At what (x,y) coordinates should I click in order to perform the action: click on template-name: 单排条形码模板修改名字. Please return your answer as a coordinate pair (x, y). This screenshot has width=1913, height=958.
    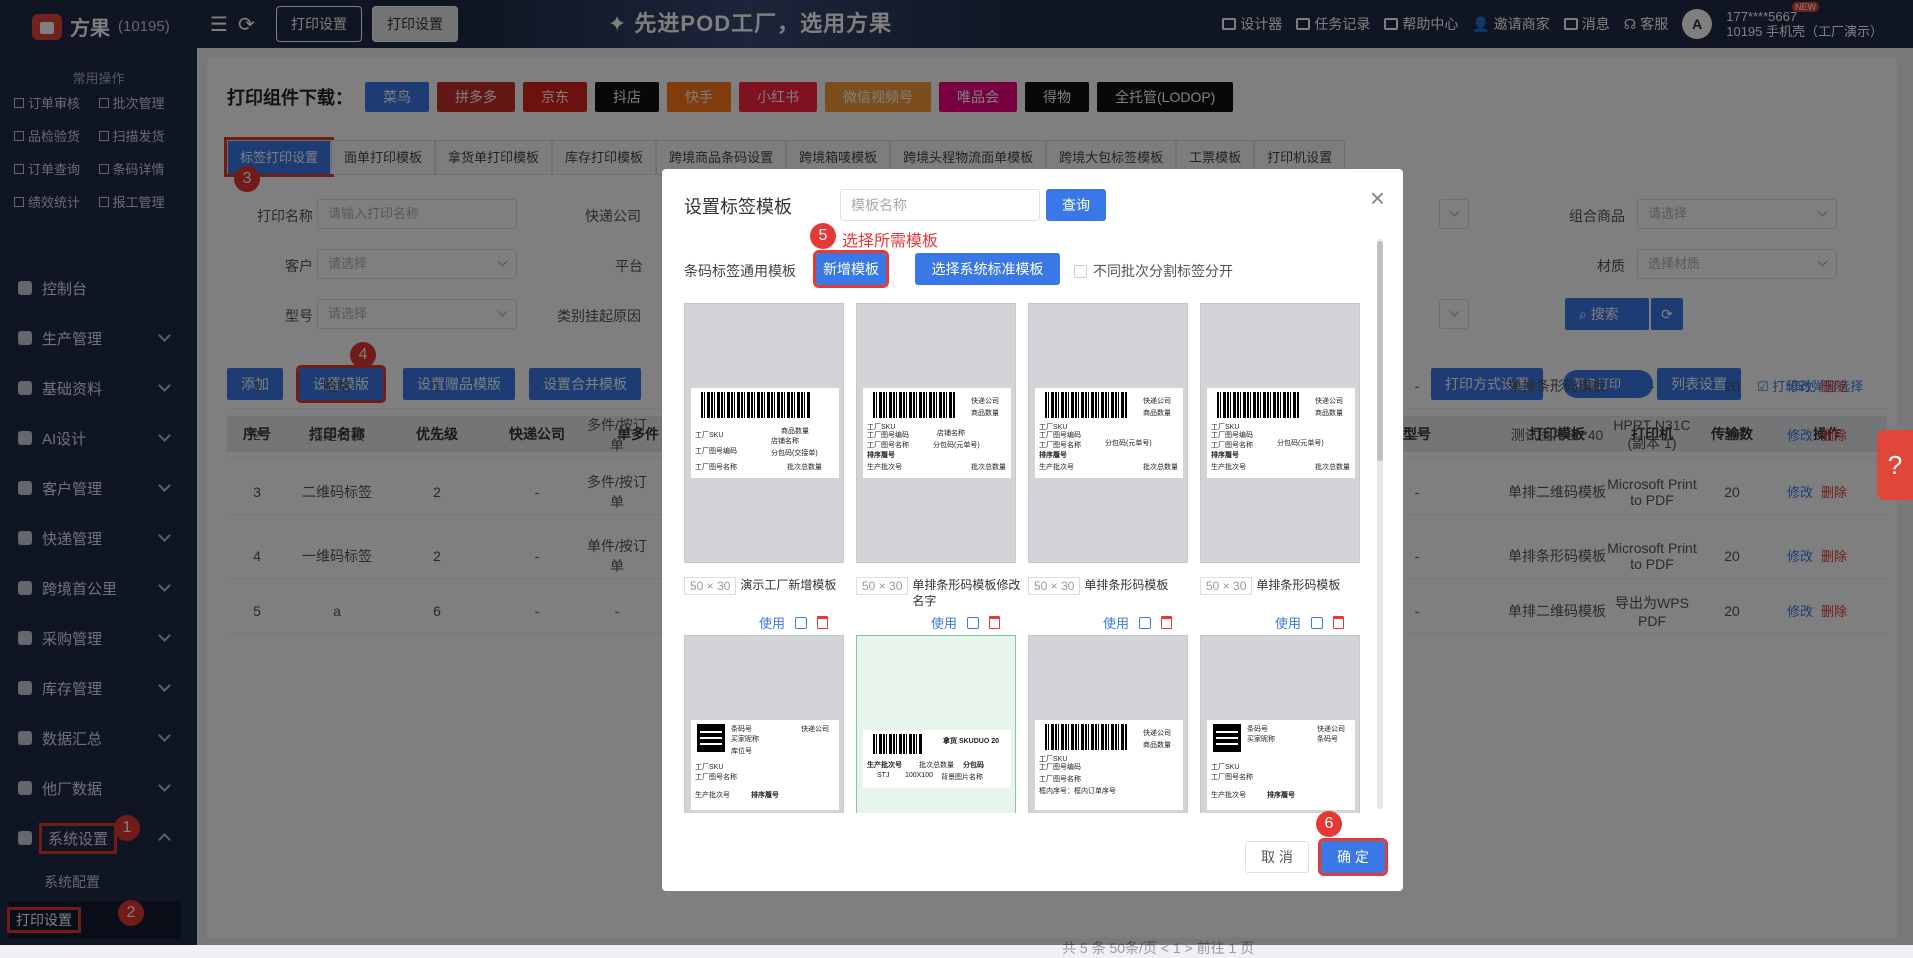
    Looking at the image, I should click on (966, 593).